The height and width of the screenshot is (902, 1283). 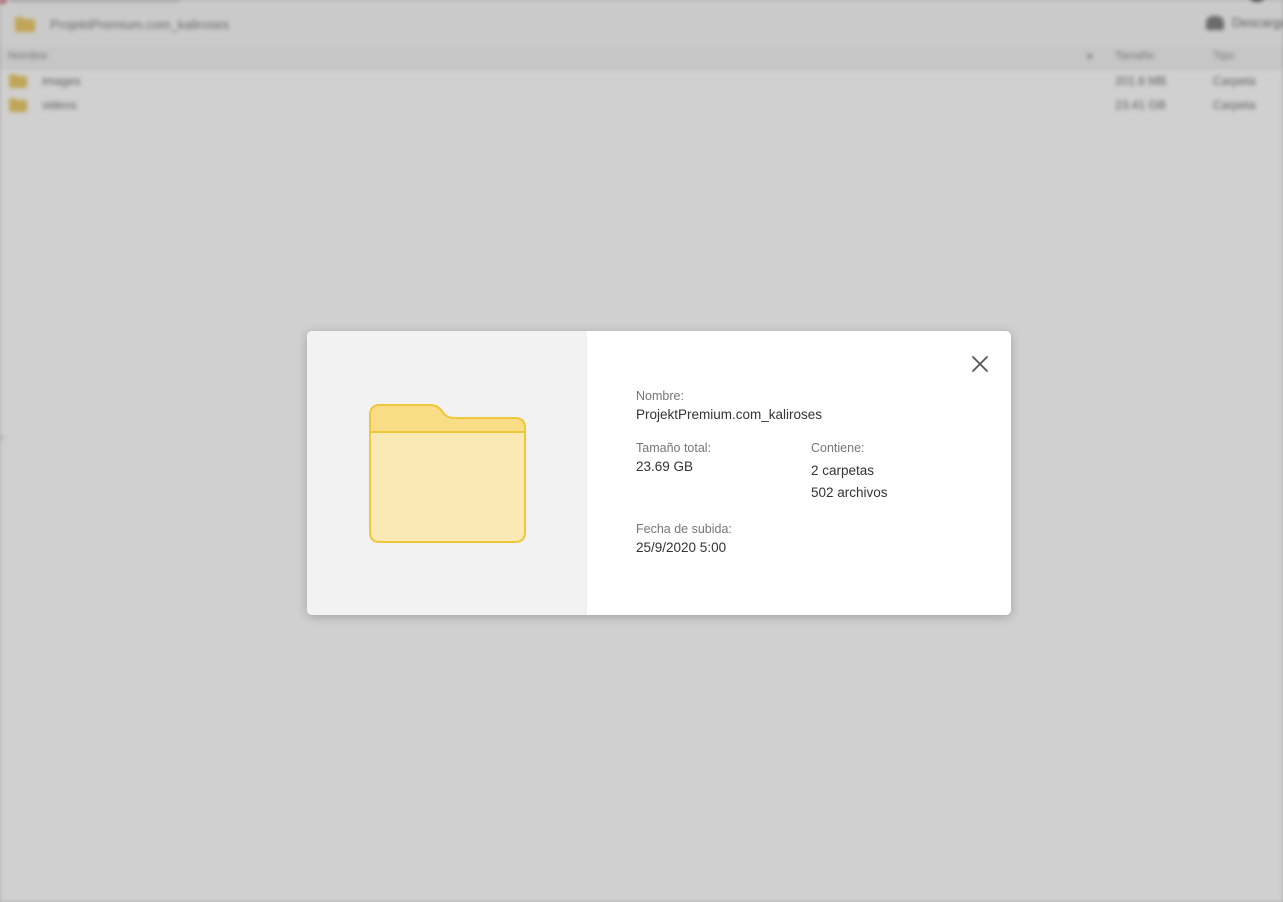 I want to click on contains-files: 502 archivos, so click(x=849, y=492).